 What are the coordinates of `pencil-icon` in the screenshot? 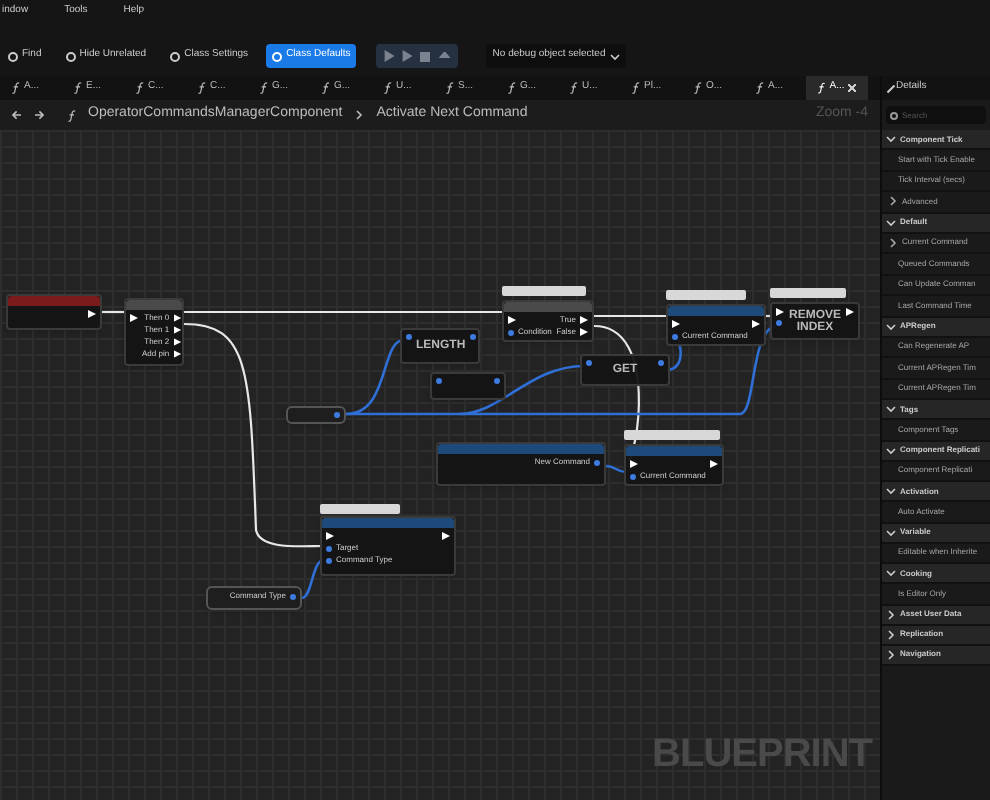 It's located at (891, 88).